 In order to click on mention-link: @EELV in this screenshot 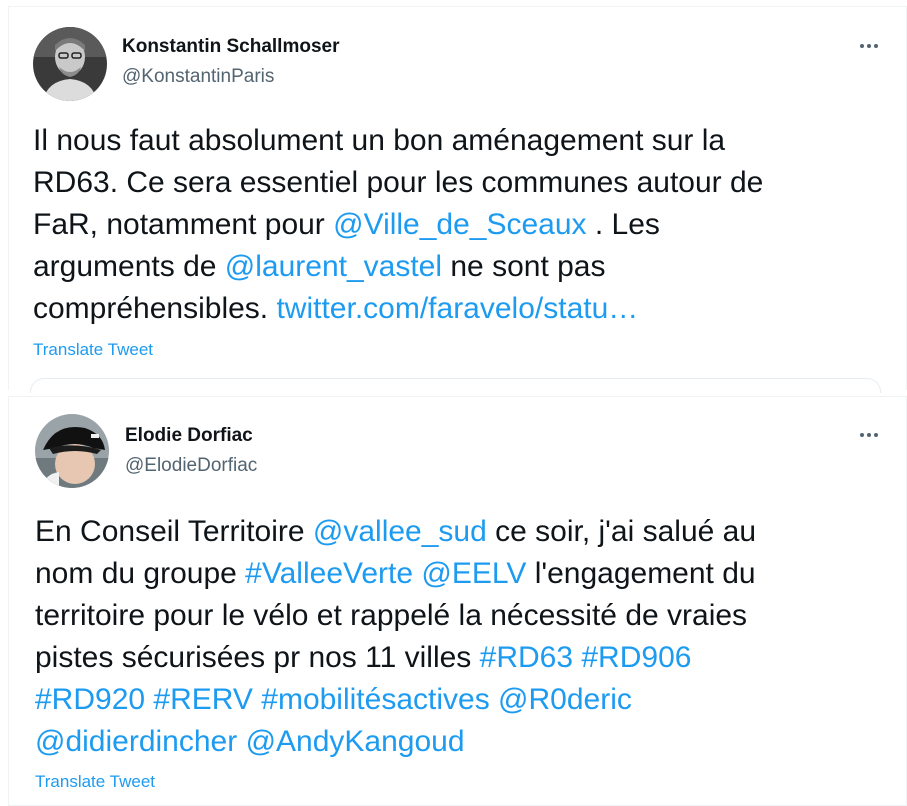, I will do `click(473, 573)`.